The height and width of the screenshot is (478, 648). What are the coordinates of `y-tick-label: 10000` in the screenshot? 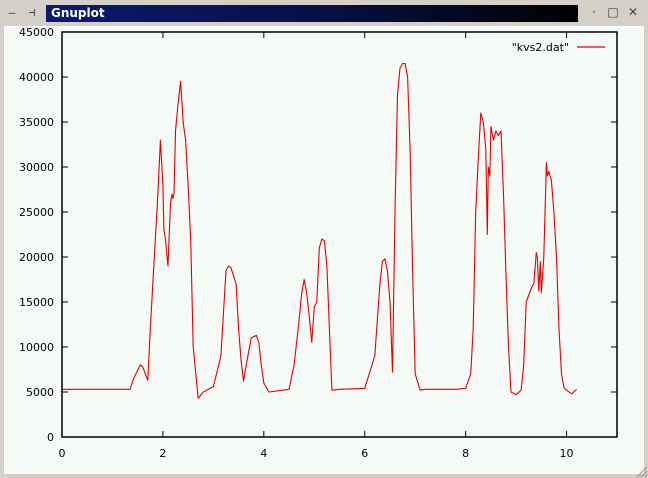 It's located at (36, 347).